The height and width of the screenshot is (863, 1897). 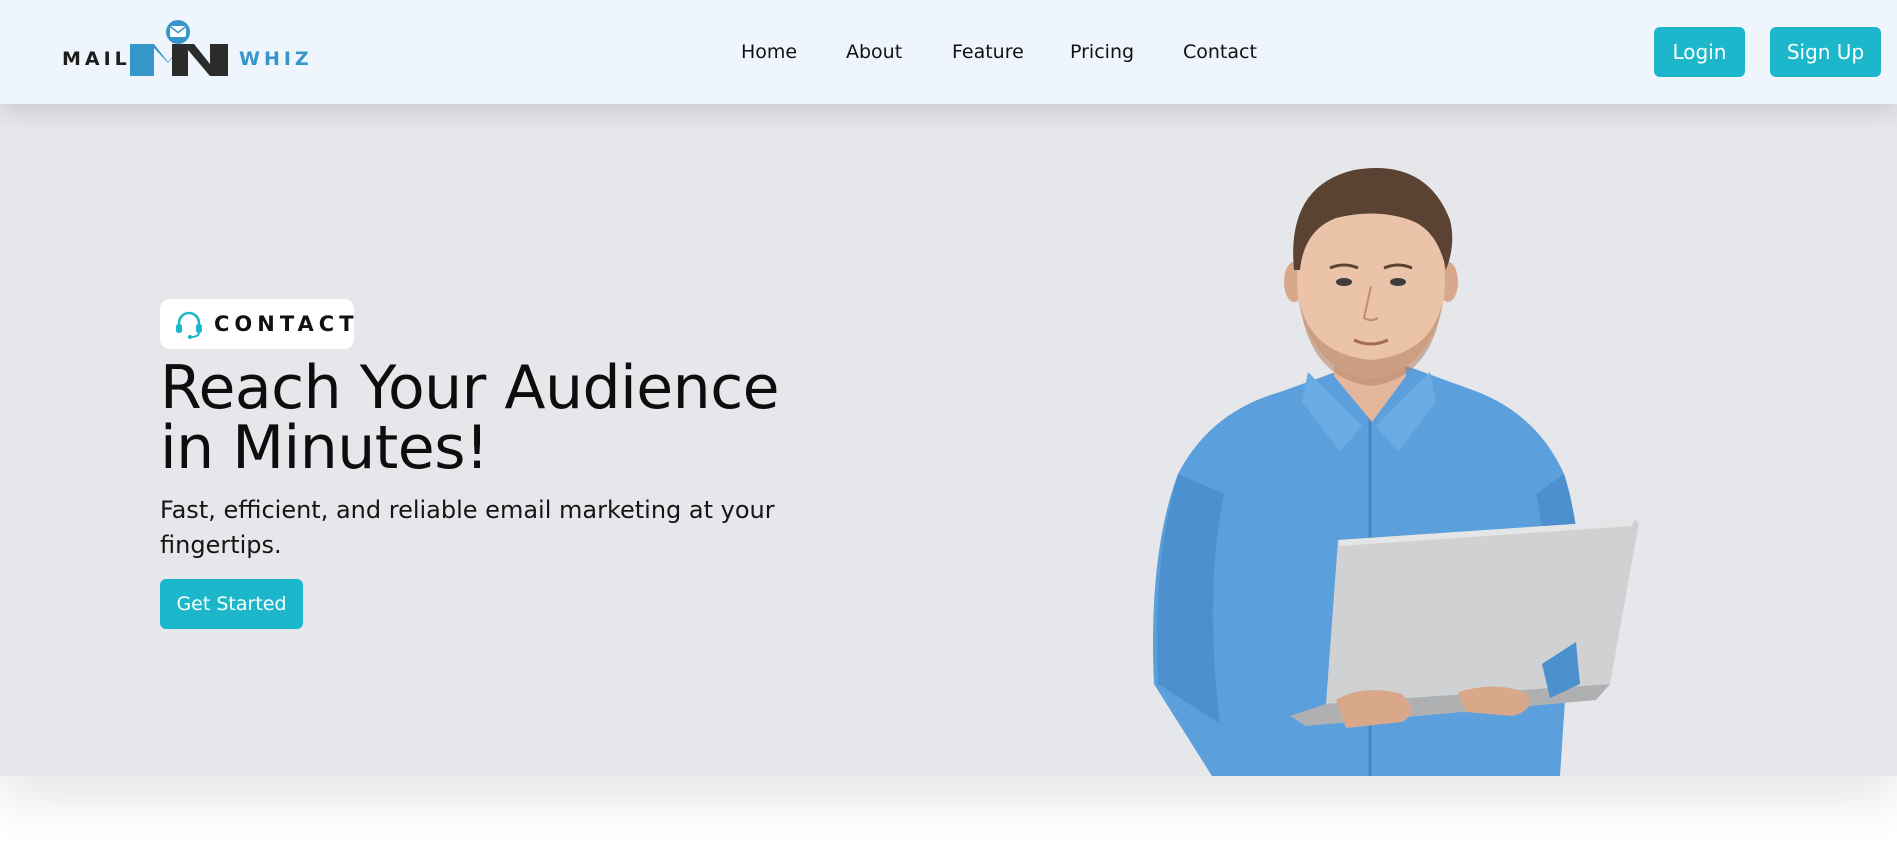 I want to click on get-started-button: Get Started, so click(x=231, y=604).